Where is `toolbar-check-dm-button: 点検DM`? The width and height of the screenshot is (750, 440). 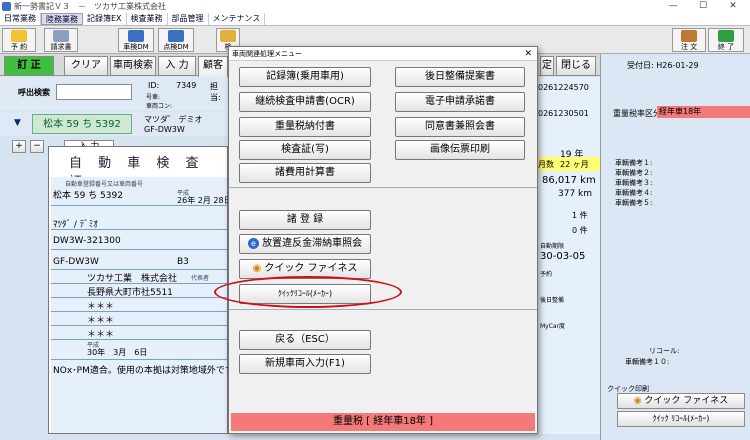 toolbar-check-dm-button: 点検DM is located at coordinates (176, 40).